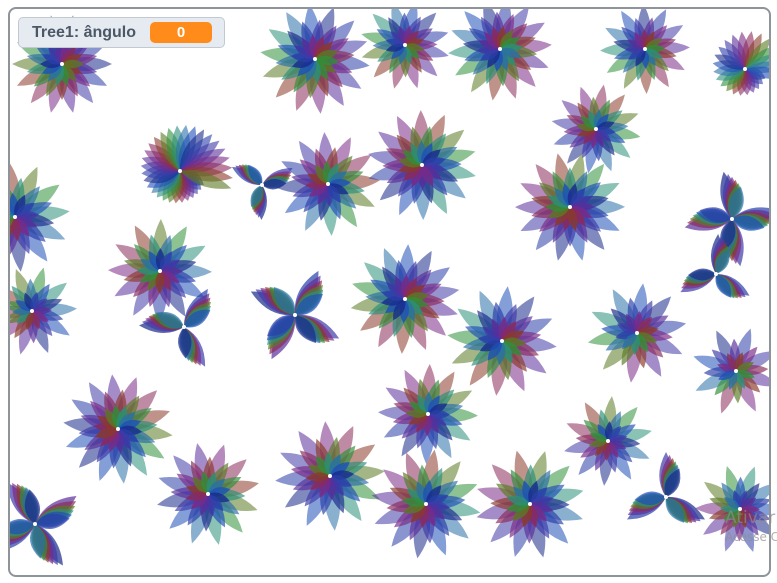 The image size is (777, 583). I want to click on variable-monitor: Tree1: ângulo 0, so click(122, 32).